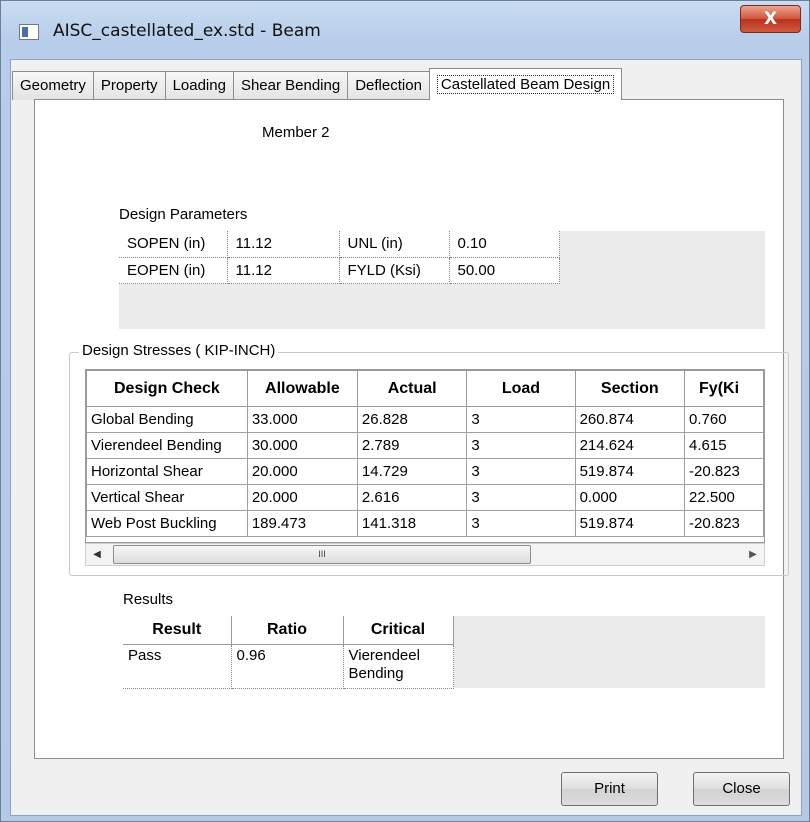  I want to click on column-header: Fy(Ki, so click(724, 388).